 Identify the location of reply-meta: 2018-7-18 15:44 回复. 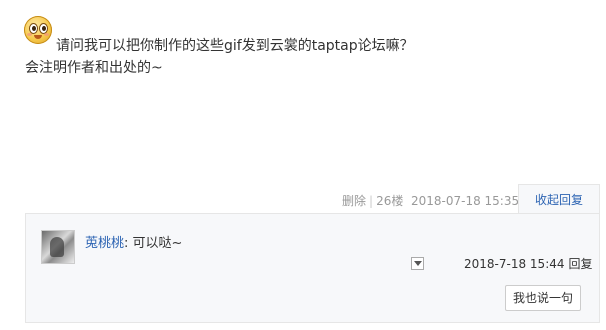
(528, 263).